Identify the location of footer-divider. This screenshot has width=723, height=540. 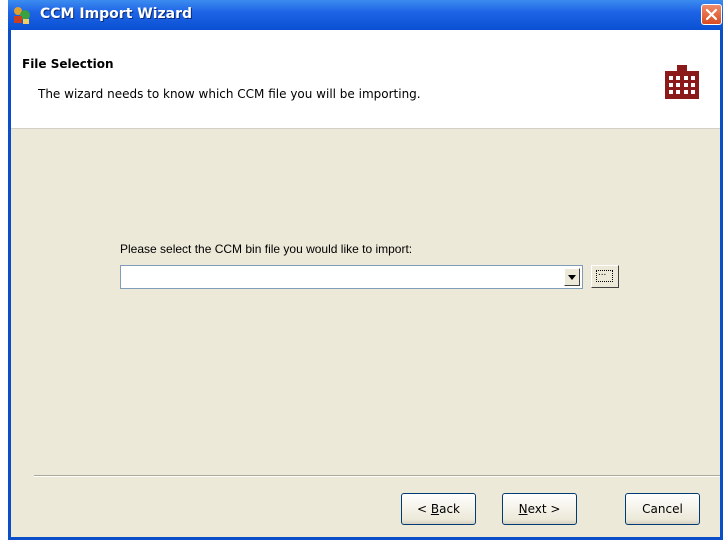
(377, 476).